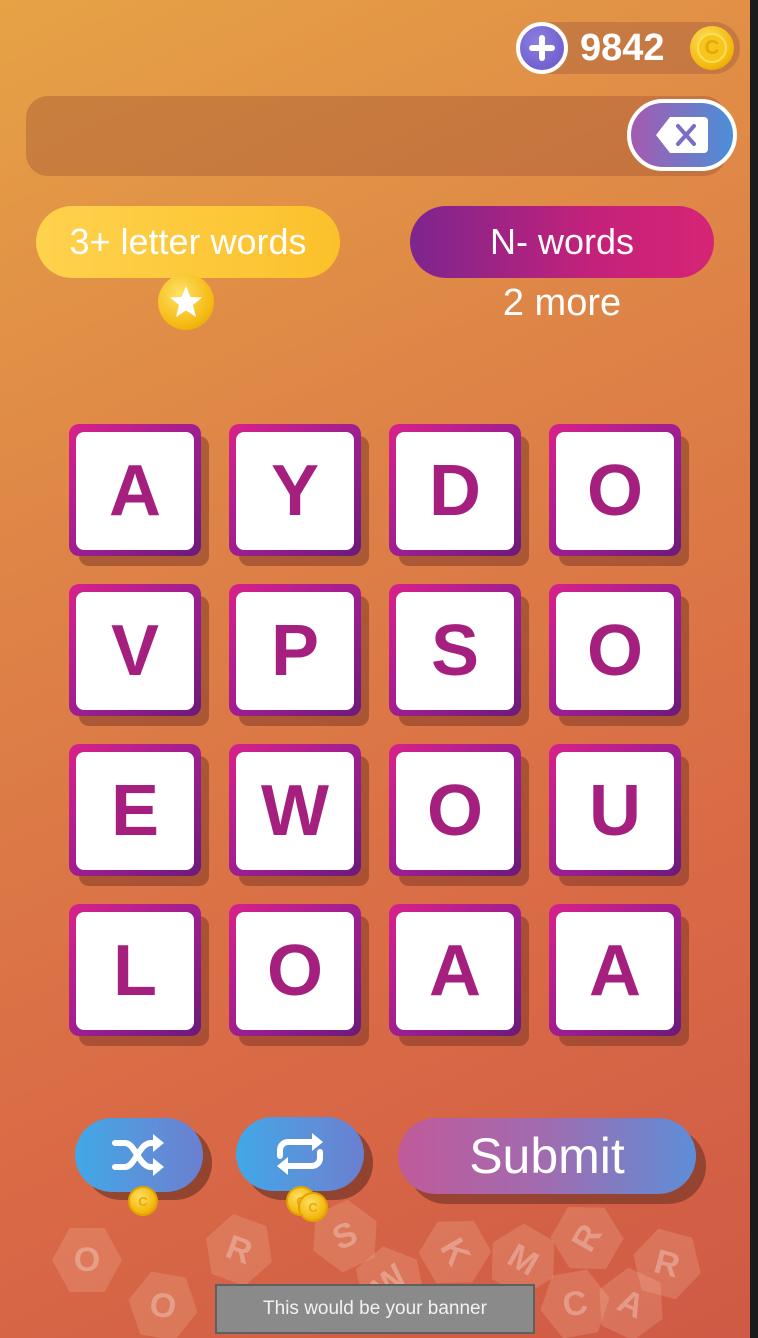 This screenshot has height=1338, width=758. I want to click on n-words-label: N- words, so click(562, 241).